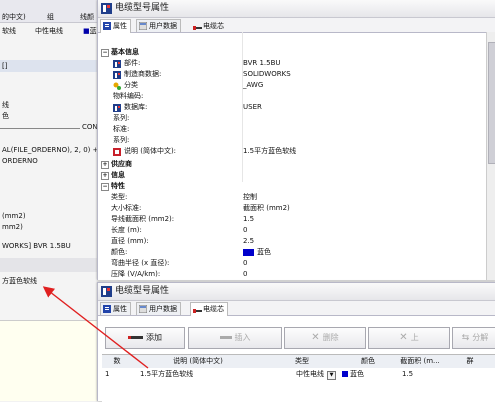 This screenshot has width=495, height=402. What do you see at coordinates (117, 361) in the screenshot?
I see `column-header: 数` at bounding box center [117, 361].